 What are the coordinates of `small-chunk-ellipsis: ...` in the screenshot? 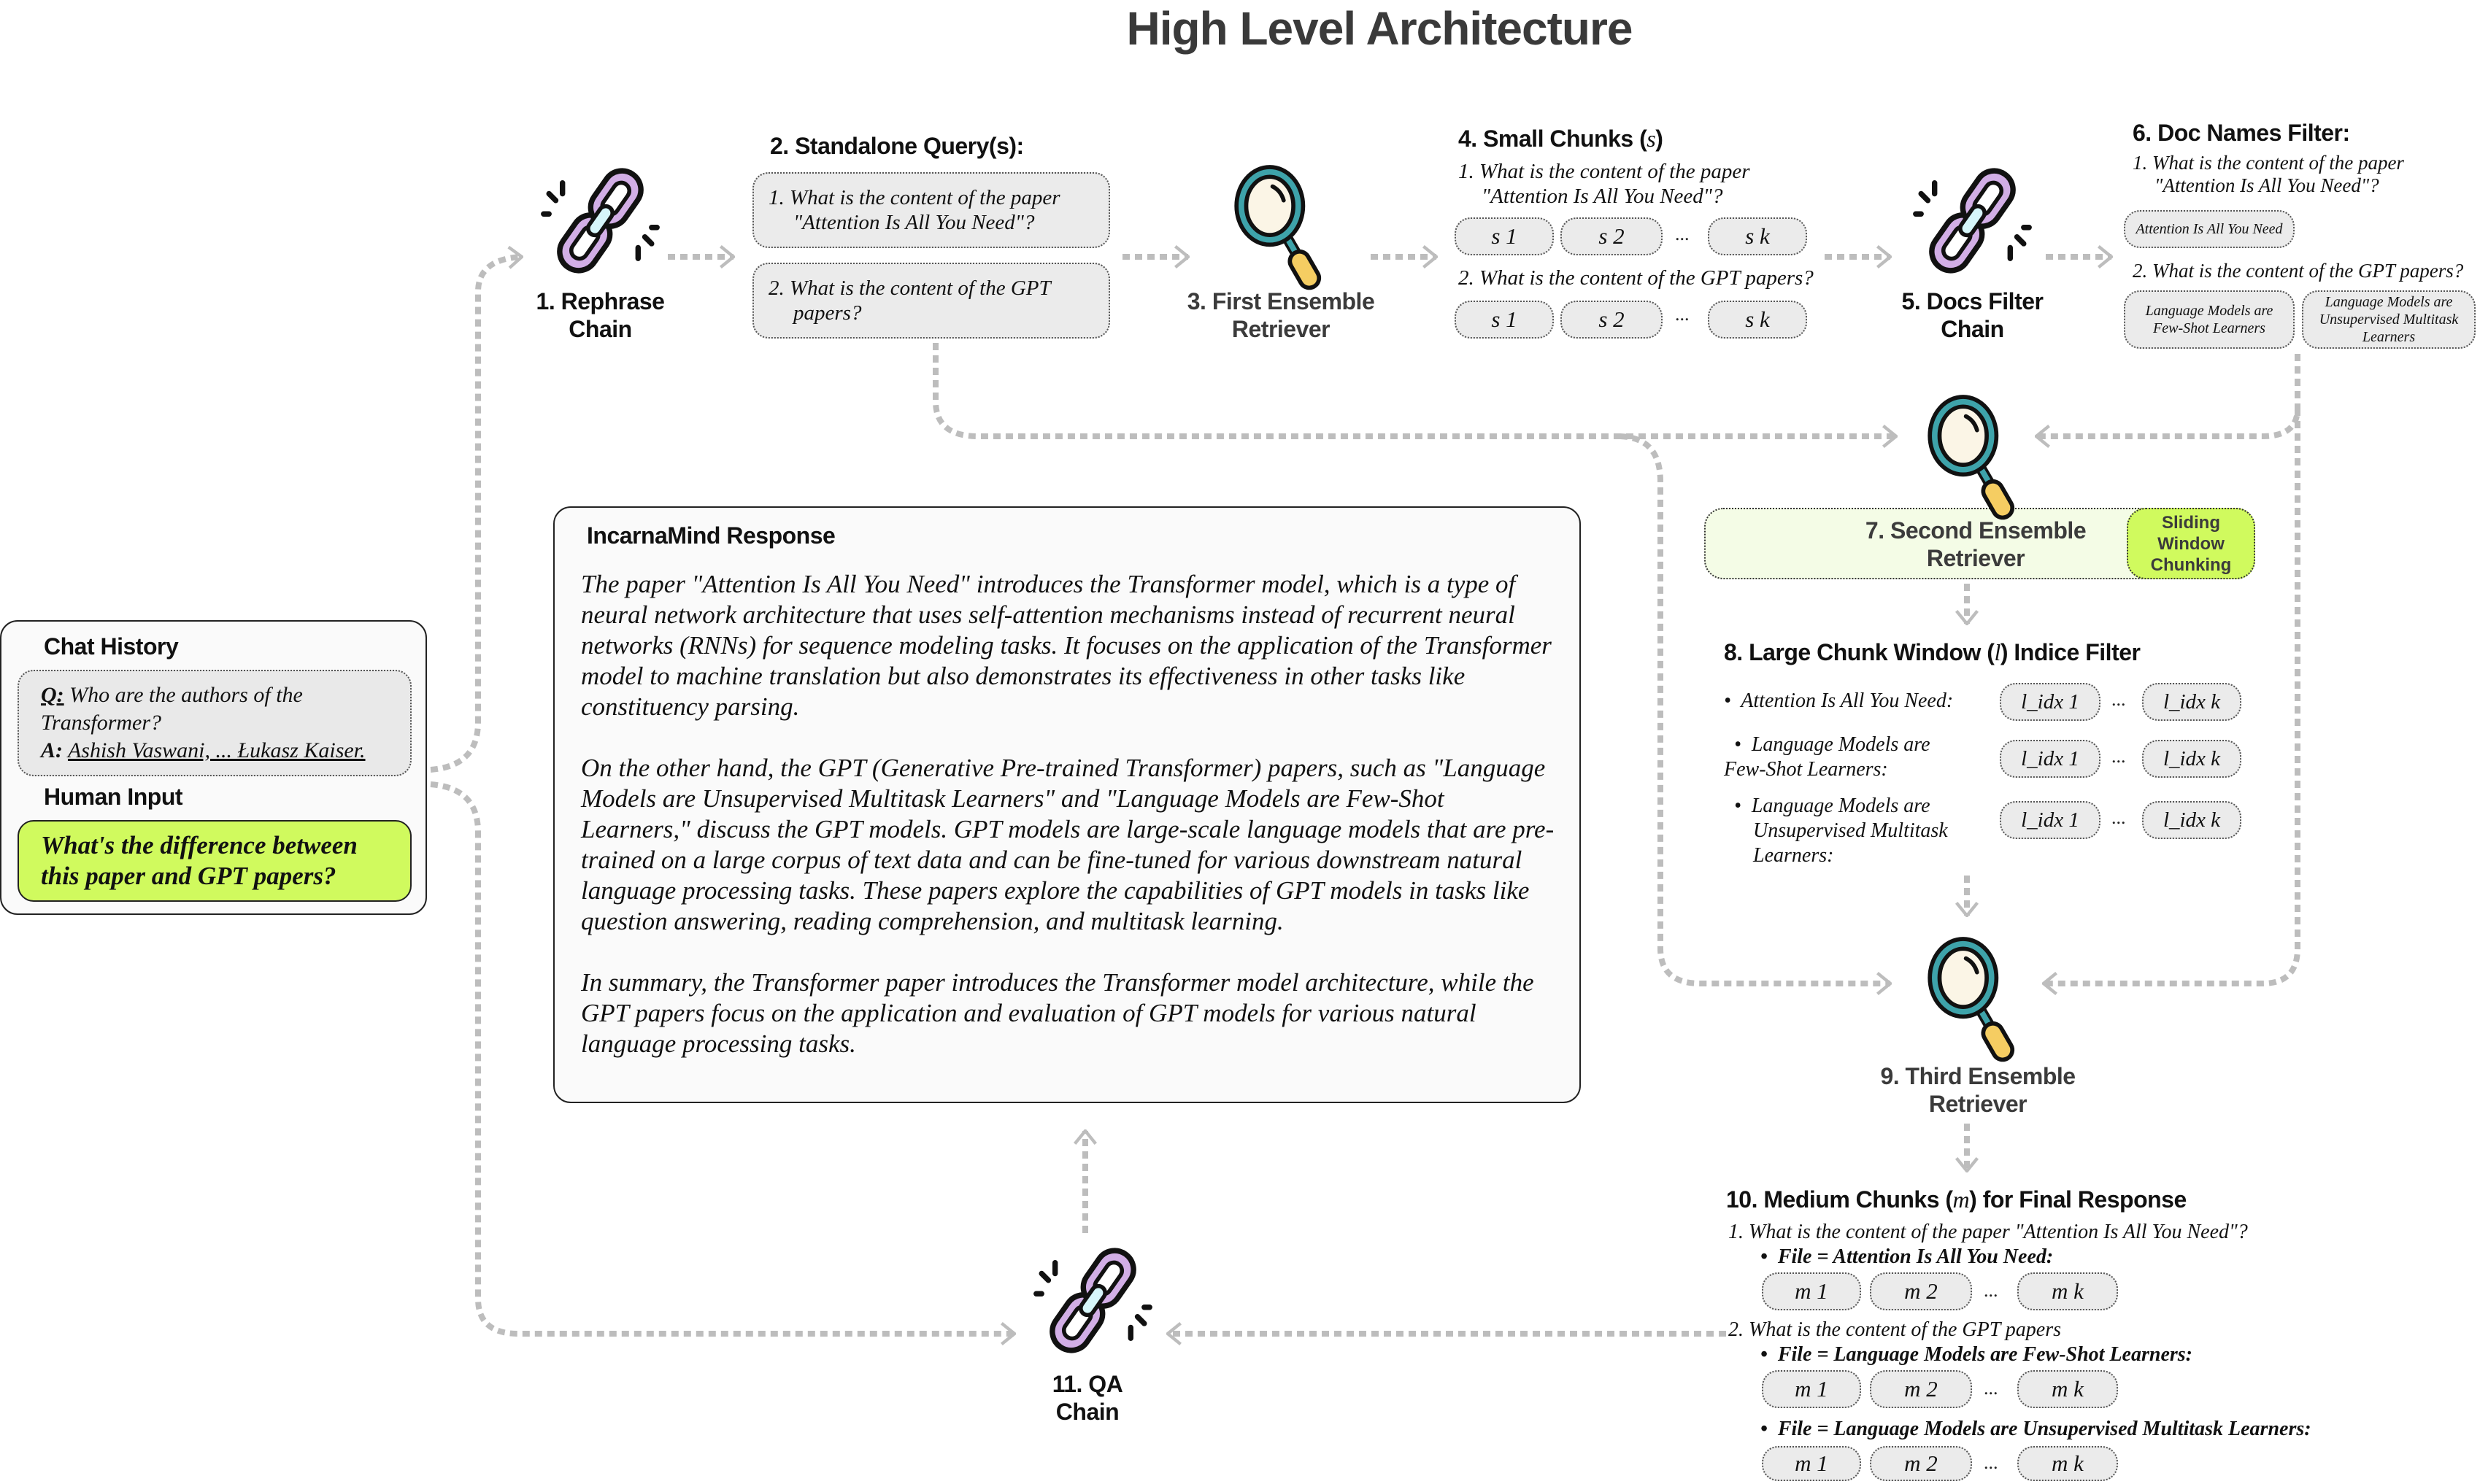 It's located at (1682, 233).